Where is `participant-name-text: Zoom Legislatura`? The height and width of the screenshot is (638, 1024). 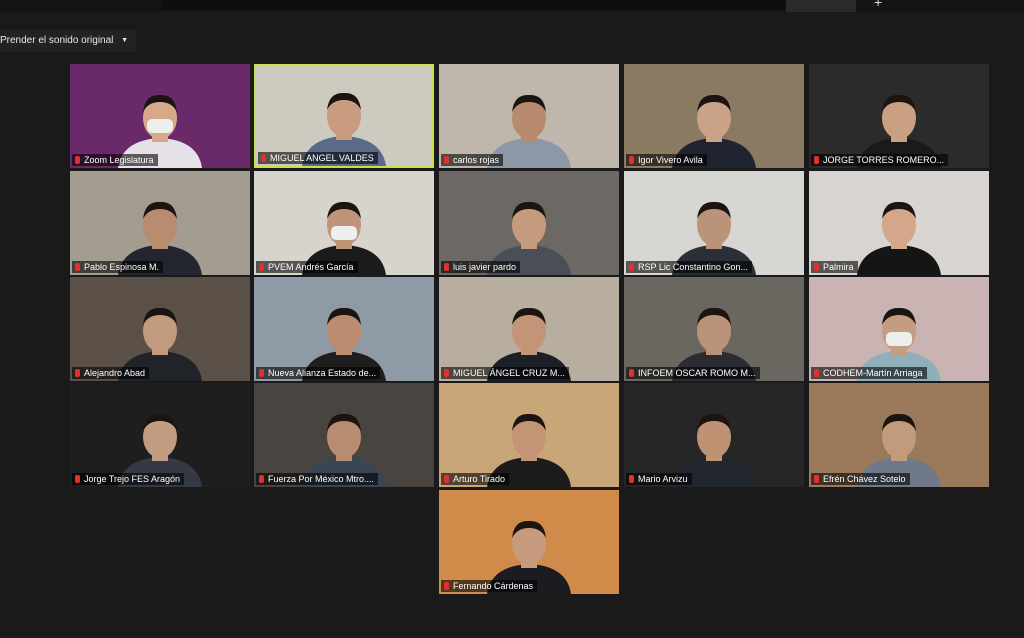 participant-name-text: Zoom Legislatura is located at coordinates (119, 160).